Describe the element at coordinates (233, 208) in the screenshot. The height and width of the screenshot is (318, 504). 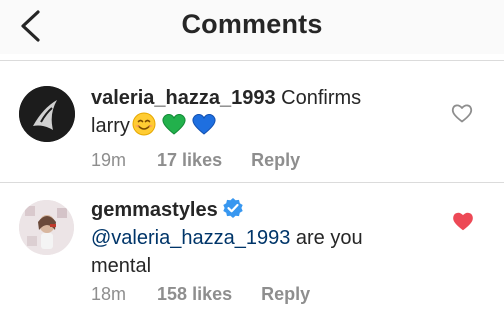
I see `verified-badge-icon` at that location.